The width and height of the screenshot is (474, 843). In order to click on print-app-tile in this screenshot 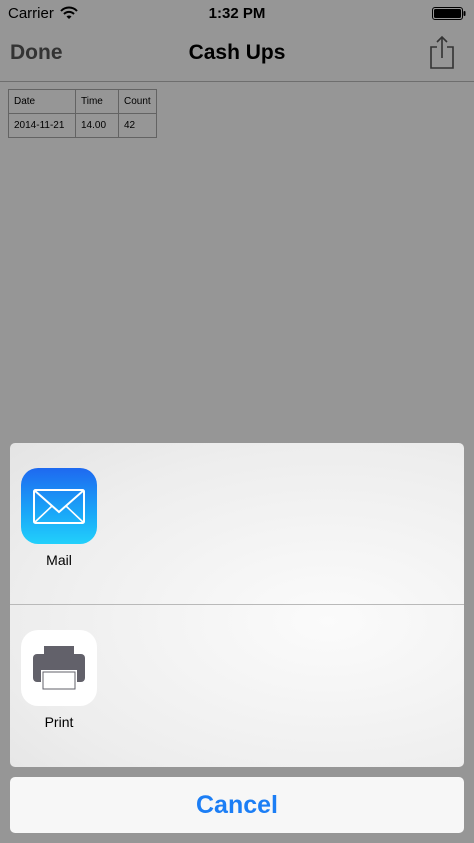, I will do `click(59, 668)`.